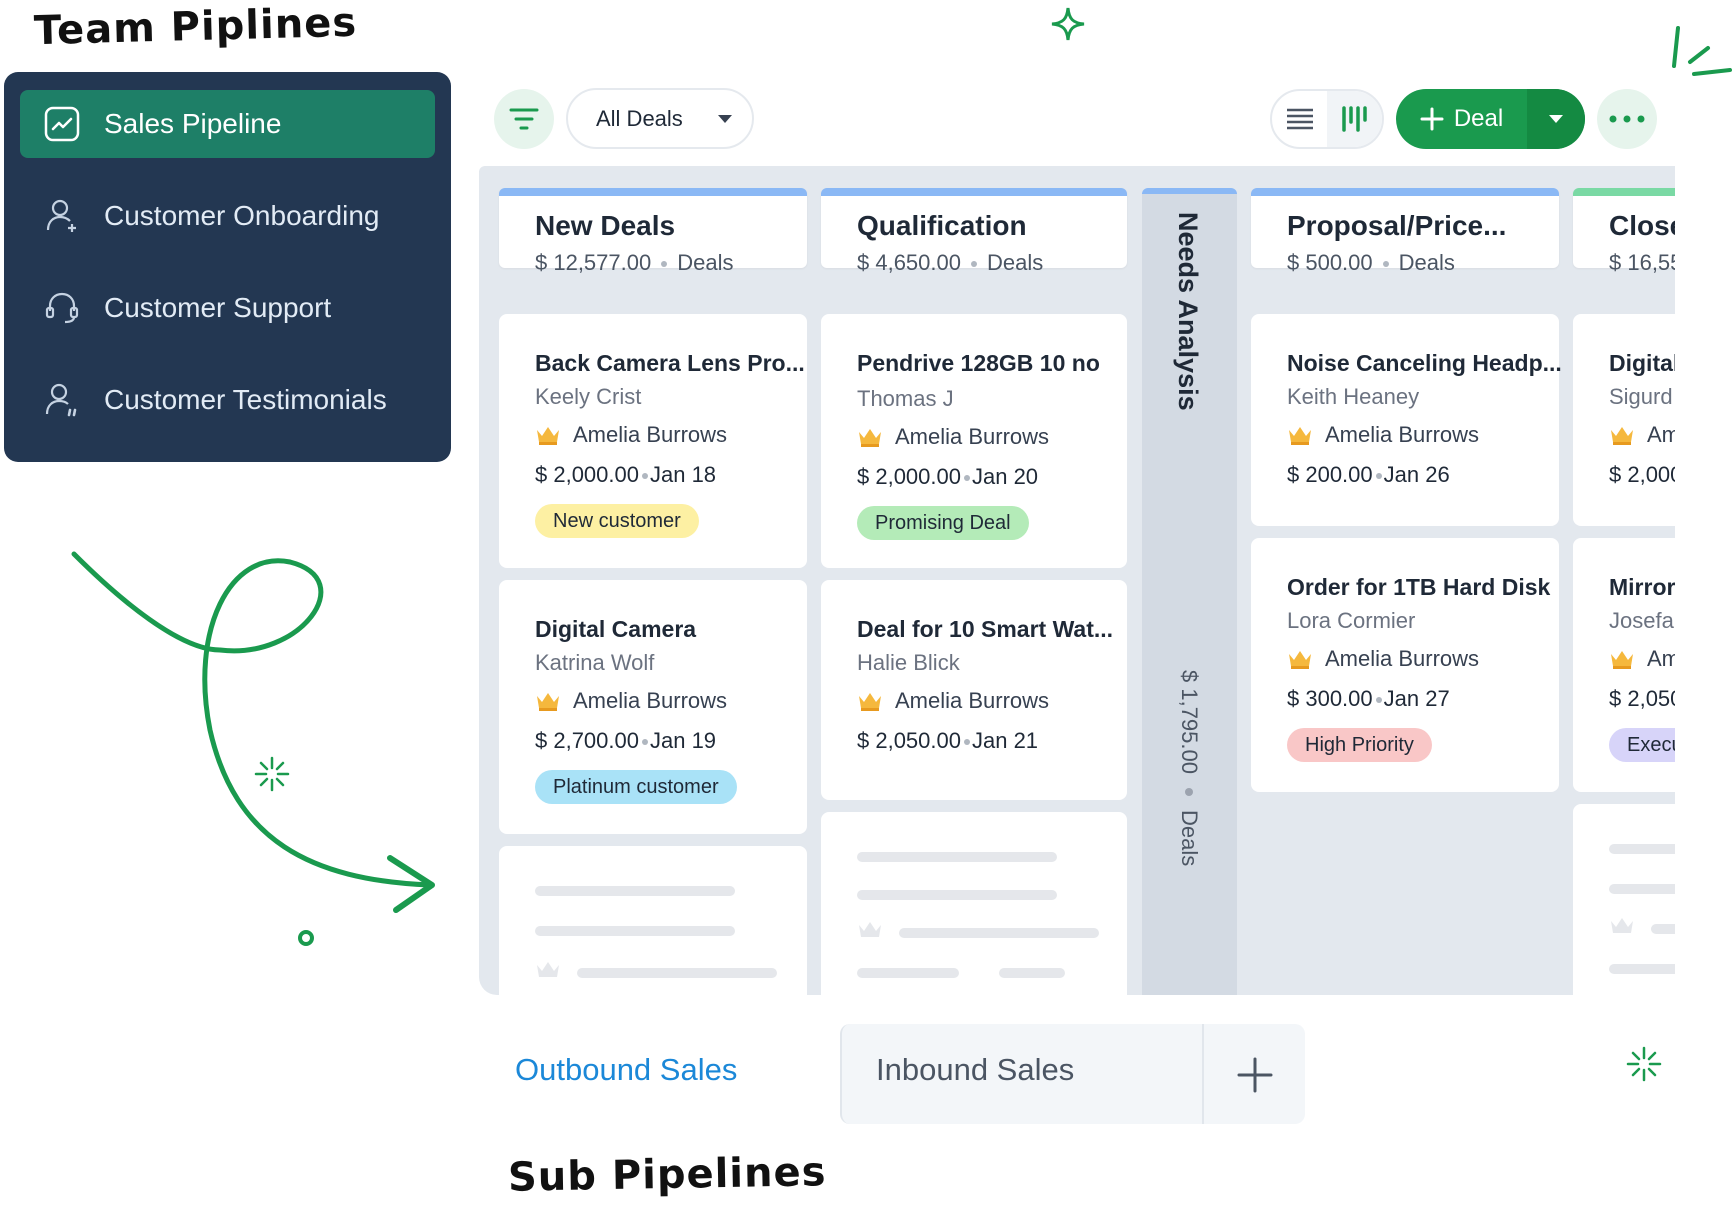 This screenshot has height=1207, width=1732. What do you see at coordinates (978, 363) in the screenshot?
I see `deal-title: Pendrive 128GB 10 no` at bounding box center [978, 363].